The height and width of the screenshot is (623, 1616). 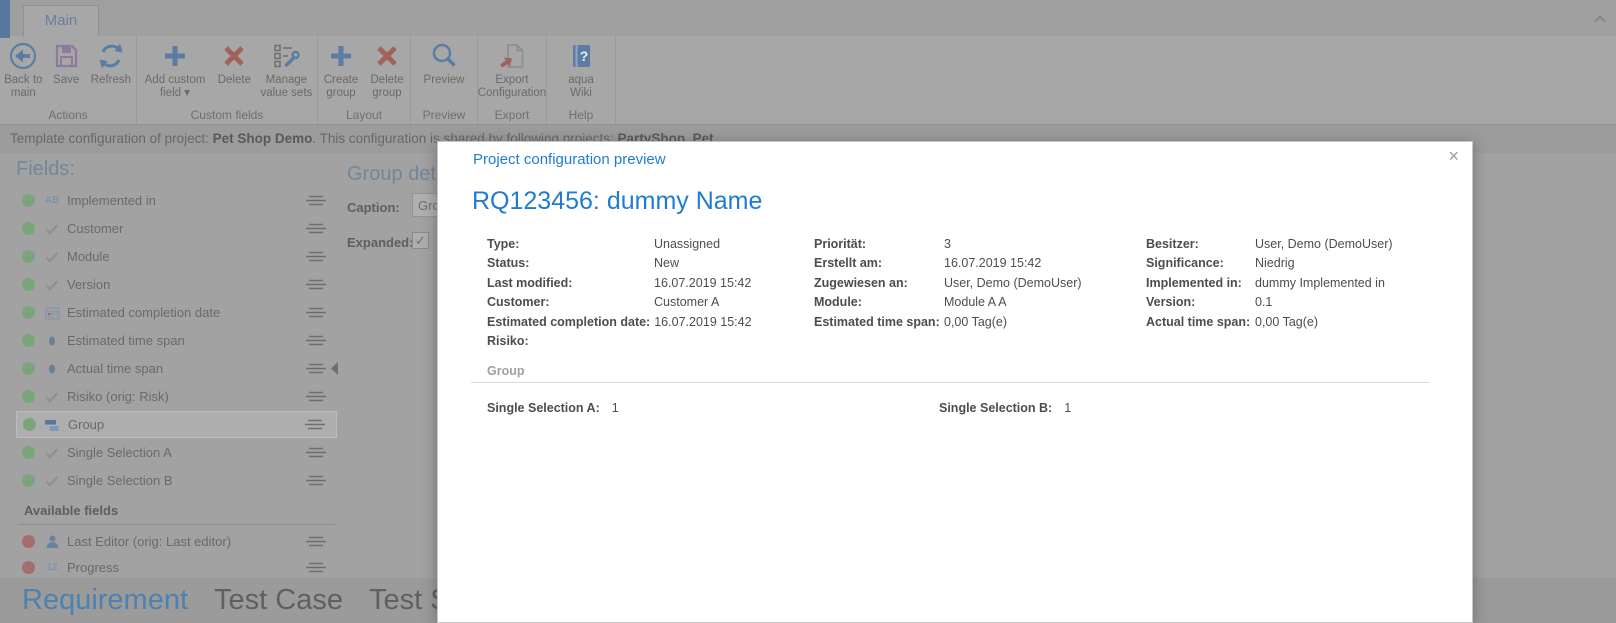 I want to click on group-icon, so click(x=53, y=425).